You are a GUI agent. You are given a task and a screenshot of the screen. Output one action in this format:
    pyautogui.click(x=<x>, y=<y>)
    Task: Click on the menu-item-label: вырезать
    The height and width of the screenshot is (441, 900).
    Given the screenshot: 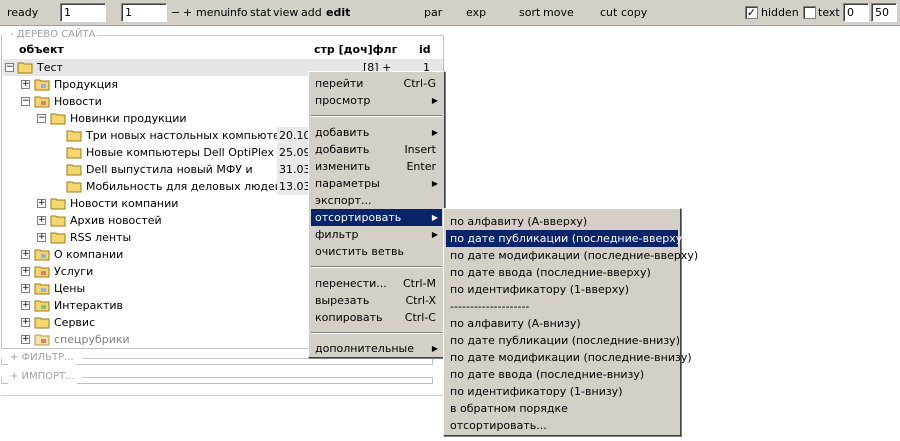 What is the action you would take?
    pyautogui.click(x=342, y=300)
    